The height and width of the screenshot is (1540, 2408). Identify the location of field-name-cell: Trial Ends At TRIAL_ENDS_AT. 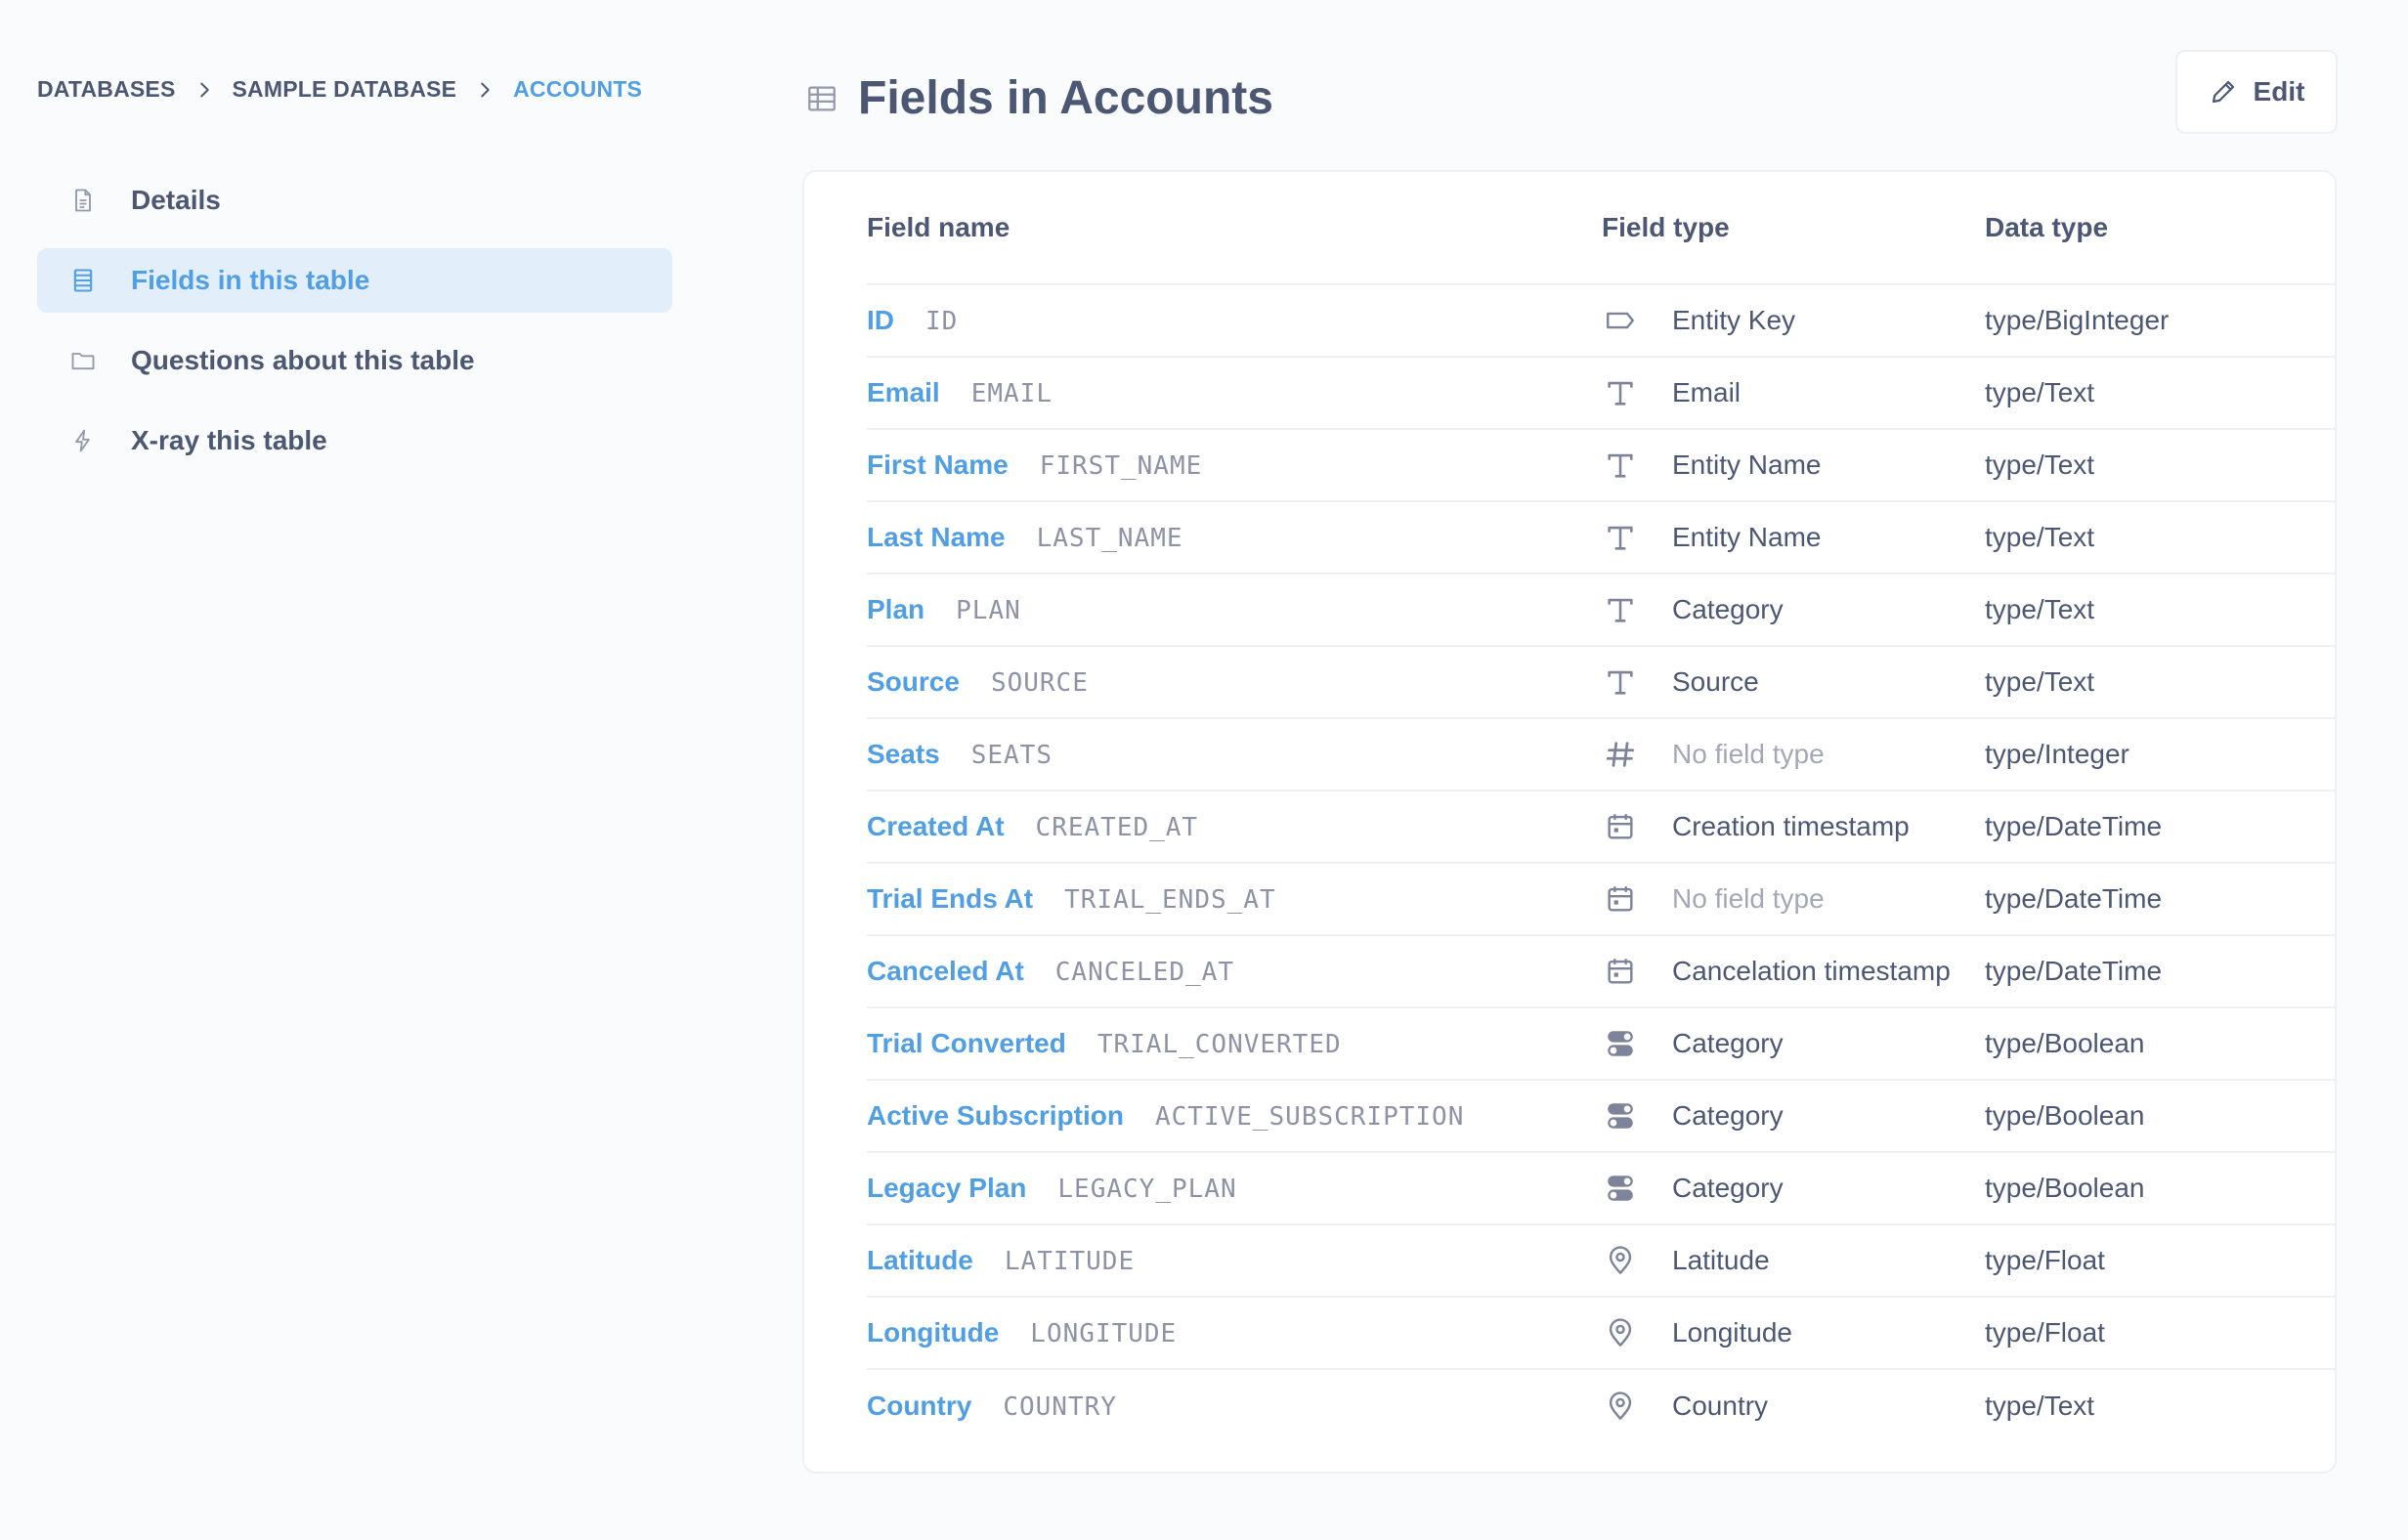
(1234, 899).